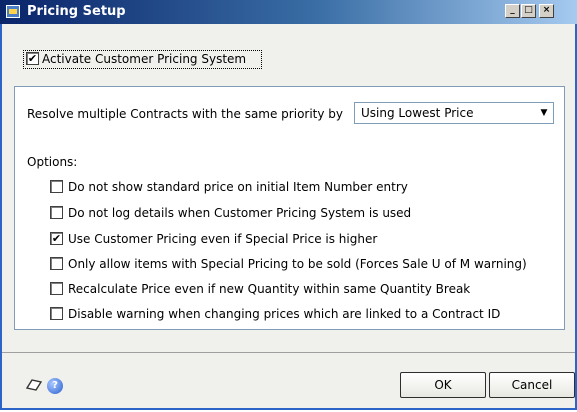 Image resolution: width=577 pixels, height=412 pixels. I want to click on chevron-down-icon: ▼, so click(544, 113).